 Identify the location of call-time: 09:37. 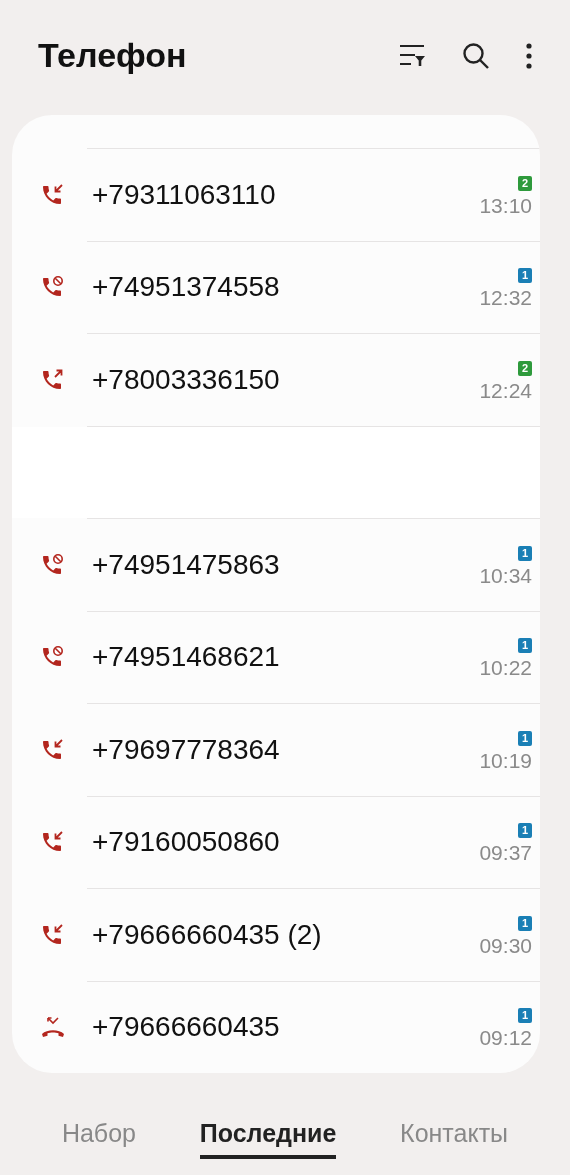
(505, 852).